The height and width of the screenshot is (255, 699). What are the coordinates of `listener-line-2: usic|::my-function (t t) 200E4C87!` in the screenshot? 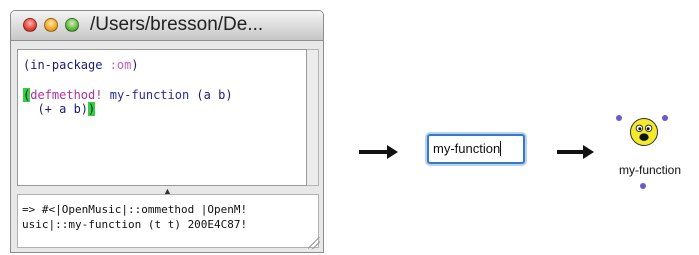 It's located at (135, 224).